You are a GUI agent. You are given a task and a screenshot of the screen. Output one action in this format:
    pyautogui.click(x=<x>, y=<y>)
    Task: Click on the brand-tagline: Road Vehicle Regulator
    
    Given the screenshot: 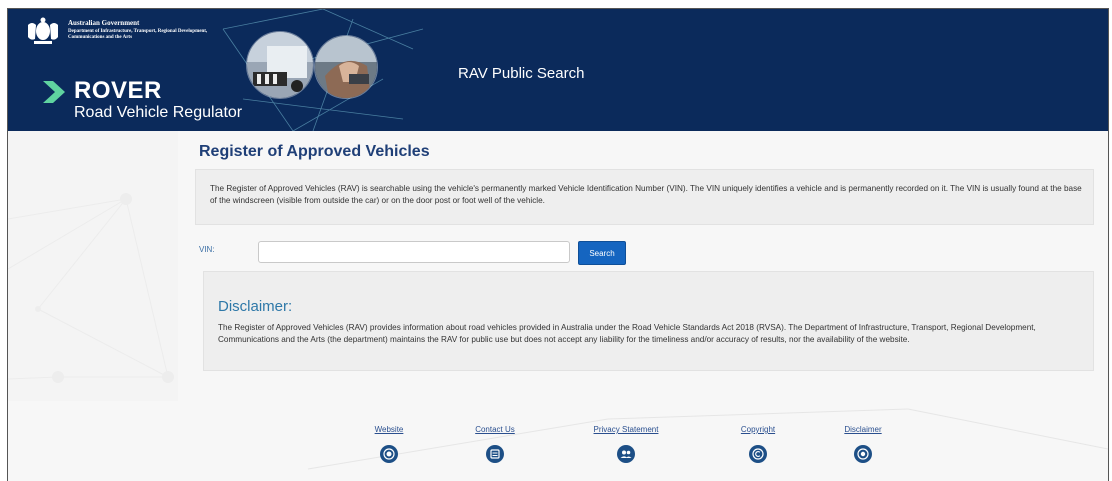 What is the action you would take?
    pyautogui.click(x=158, y=112)
    